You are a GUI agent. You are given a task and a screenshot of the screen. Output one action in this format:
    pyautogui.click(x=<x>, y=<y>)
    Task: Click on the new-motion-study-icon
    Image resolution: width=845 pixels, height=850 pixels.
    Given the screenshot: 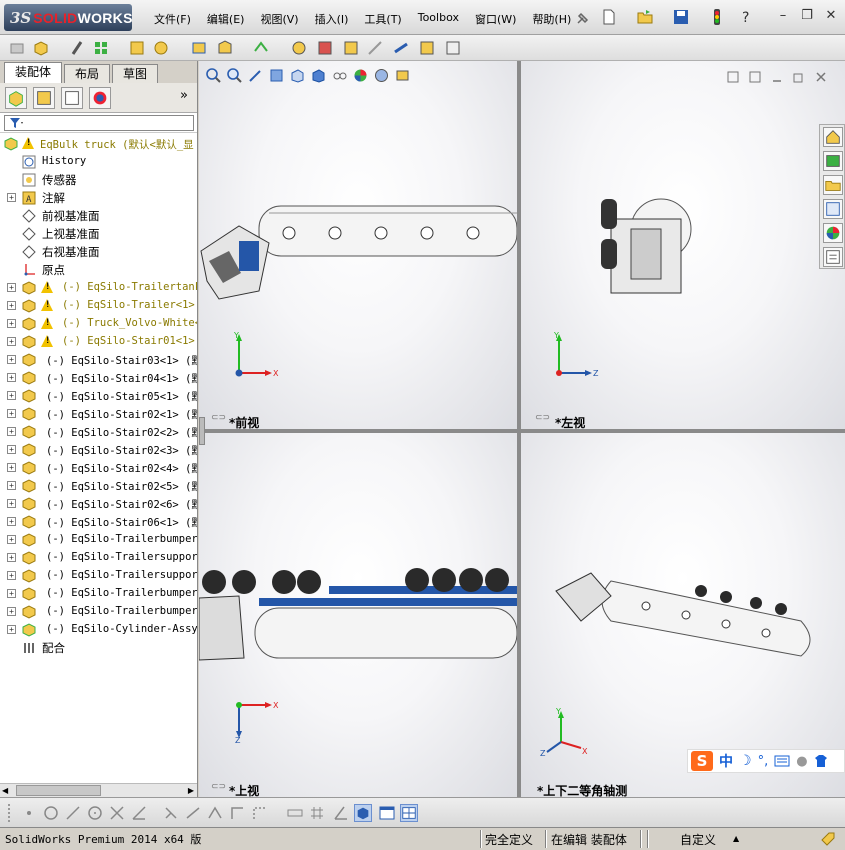 What is the action you would take?
    pyautogui.click(x=299, y=48)
    